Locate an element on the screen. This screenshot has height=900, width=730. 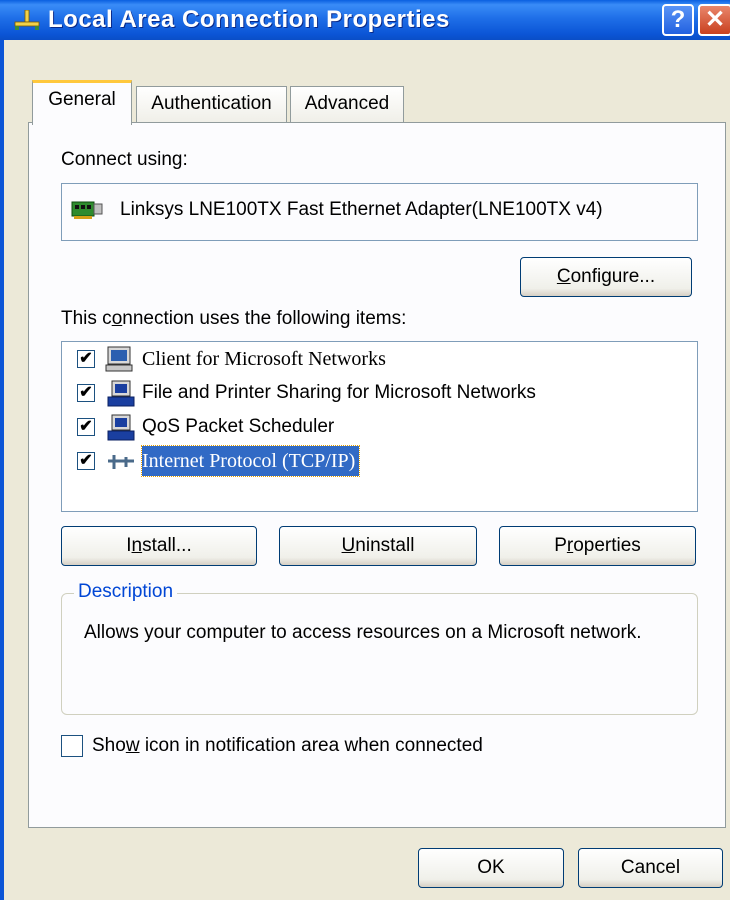
list-item: ✔ QoS Packet Scheduler is located at coordinates (377, 428).